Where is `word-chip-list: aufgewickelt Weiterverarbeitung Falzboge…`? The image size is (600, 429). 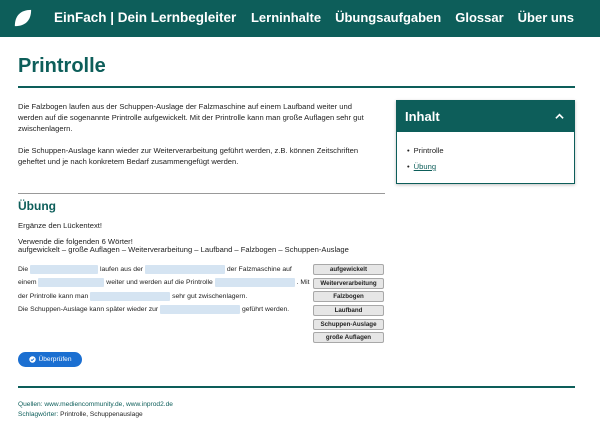
word-chip-list: aufgewickelt Weiterverarbeitung Falzboge… is located at coordinates (348, 305).